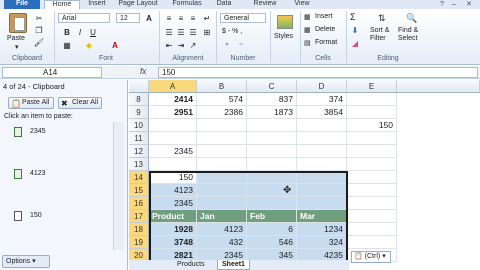 This screenshot has width=480, height=270. Describe the element at coordinates (224, 4) in the screenshot. I see `tab-data: Data` at that location.